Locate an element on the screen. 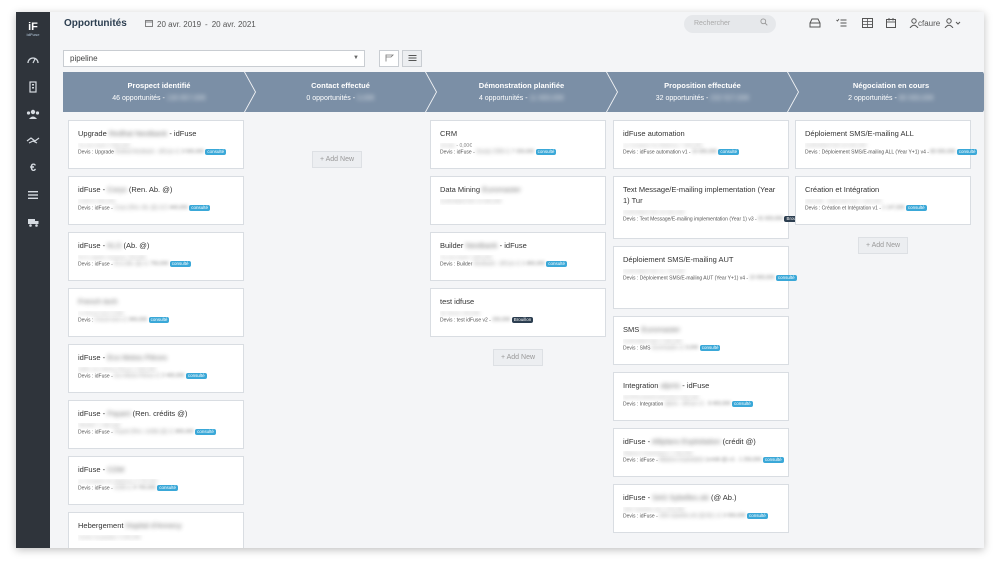  stage-count: 4 opportunités - 11 600,00€ is located at coordinates (521, 98).